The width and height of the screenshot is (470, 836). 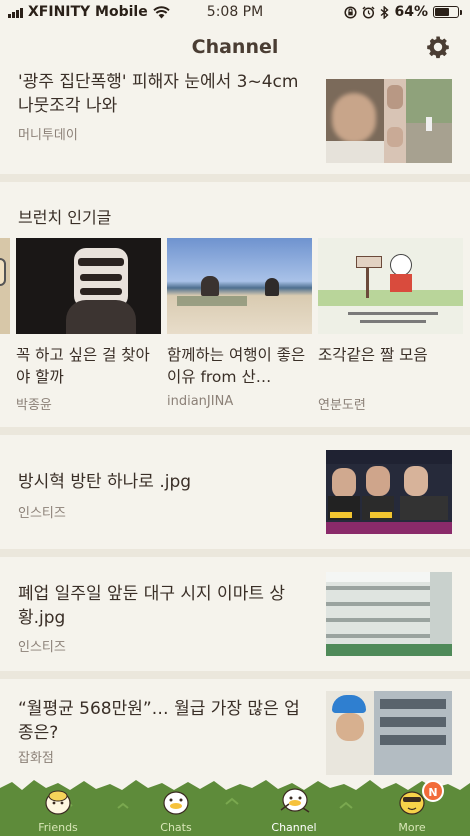 What do you see at coordinates (412, 827) in the screenshot?
I see `tab-label: More` at bounding box center [412, 827].